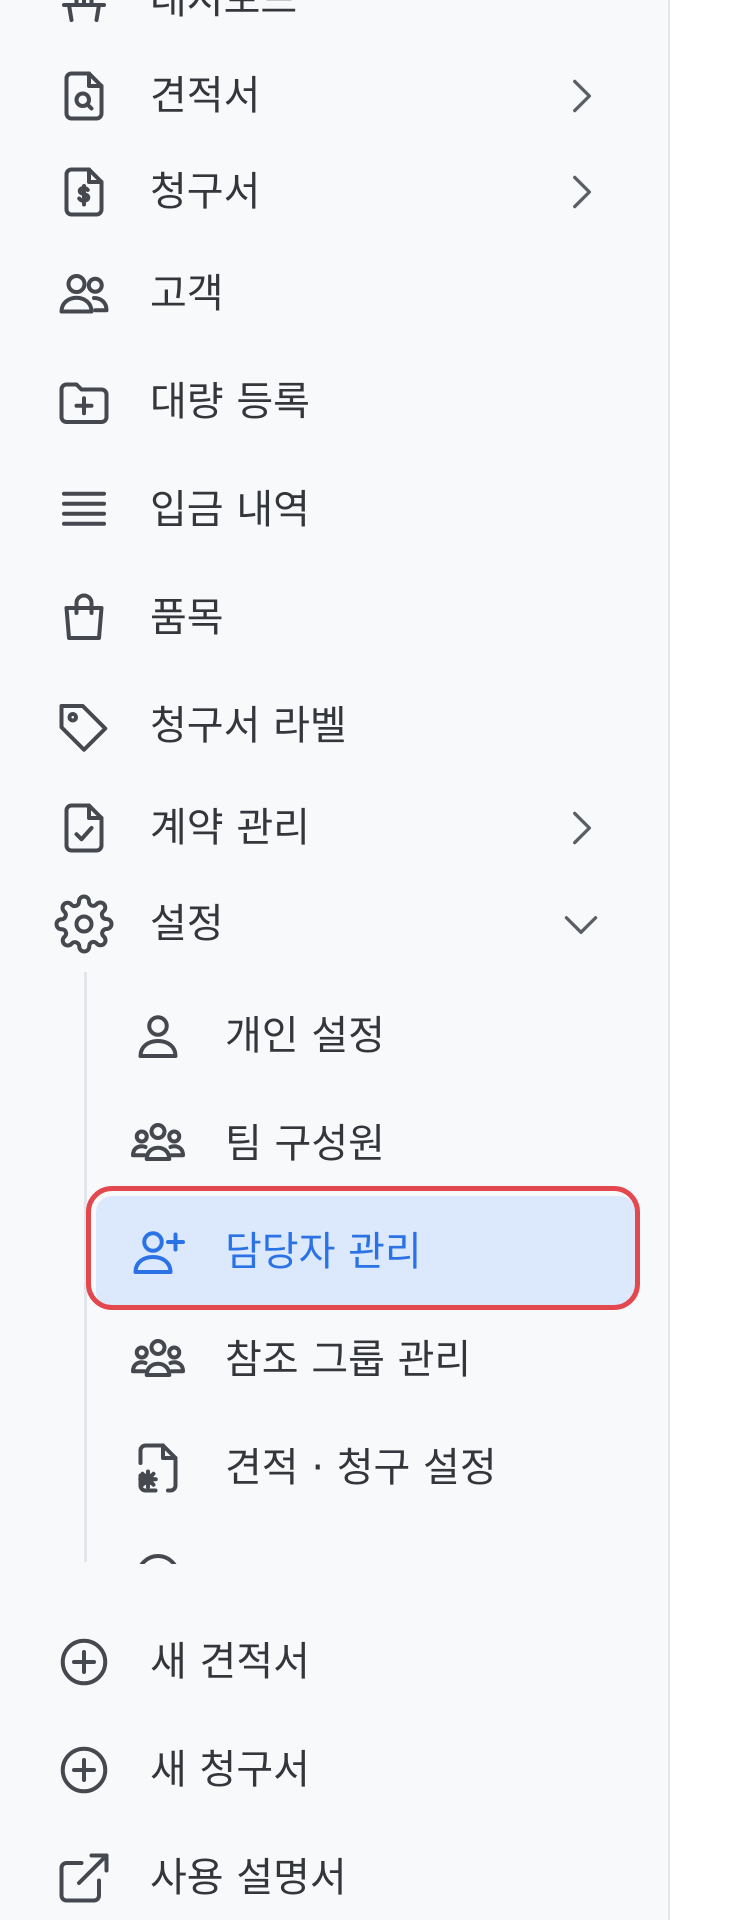  What do you see at coordinates (348, 1360) in the screenshot?
I see `sidebar-item-label: 참조 그룹 관리` at bounding box center [348, 1360].